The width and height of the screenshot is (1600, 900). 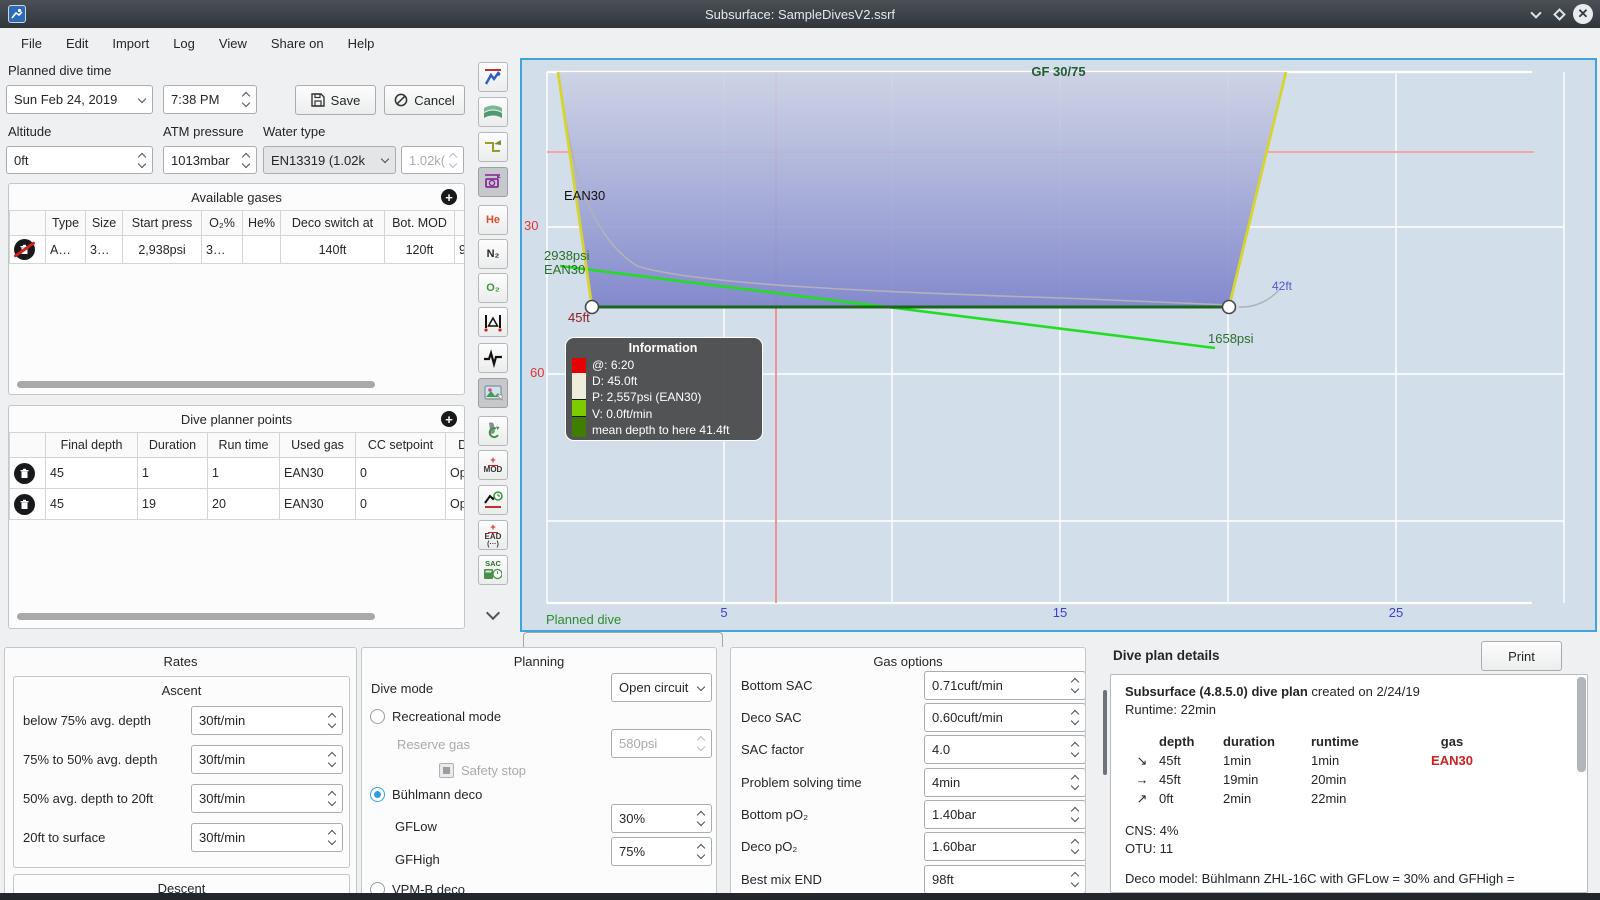 What do you see at coordinates (449, 197) in the screenshot?
I see `add-gas-button: +` at bounding box center [449, 197].